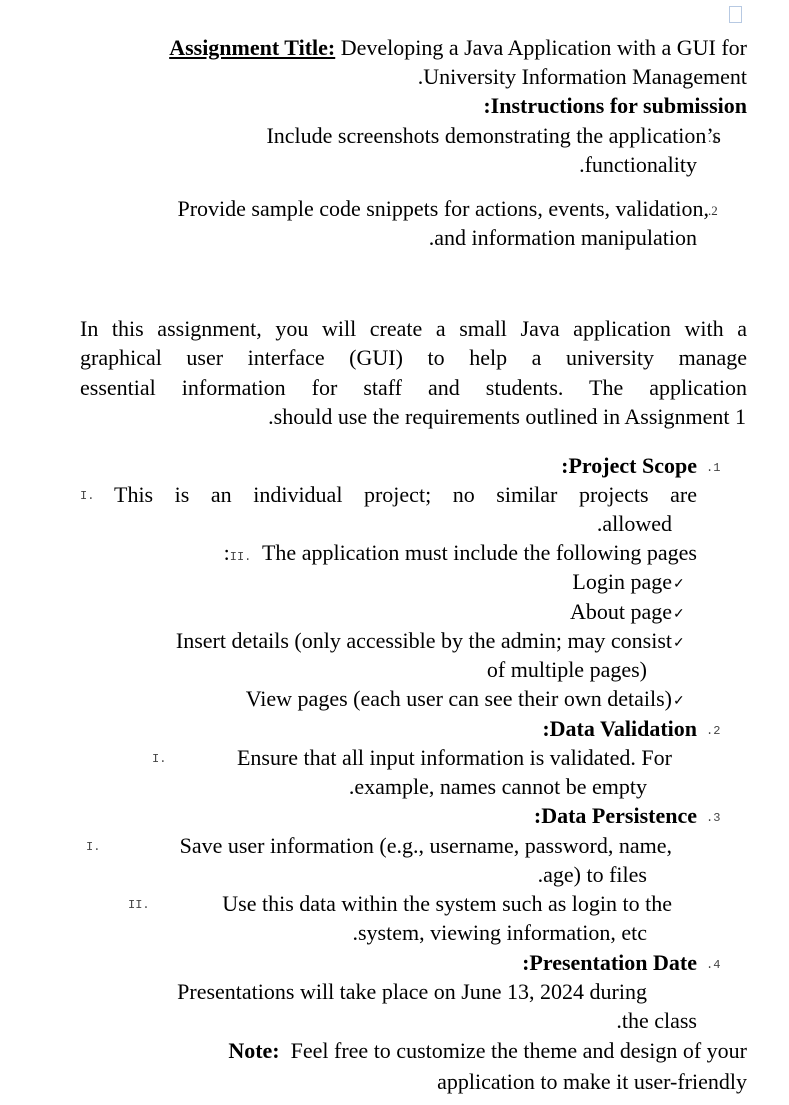  I want to click on project-scope-item-2-marker: II., so click(240, 557).